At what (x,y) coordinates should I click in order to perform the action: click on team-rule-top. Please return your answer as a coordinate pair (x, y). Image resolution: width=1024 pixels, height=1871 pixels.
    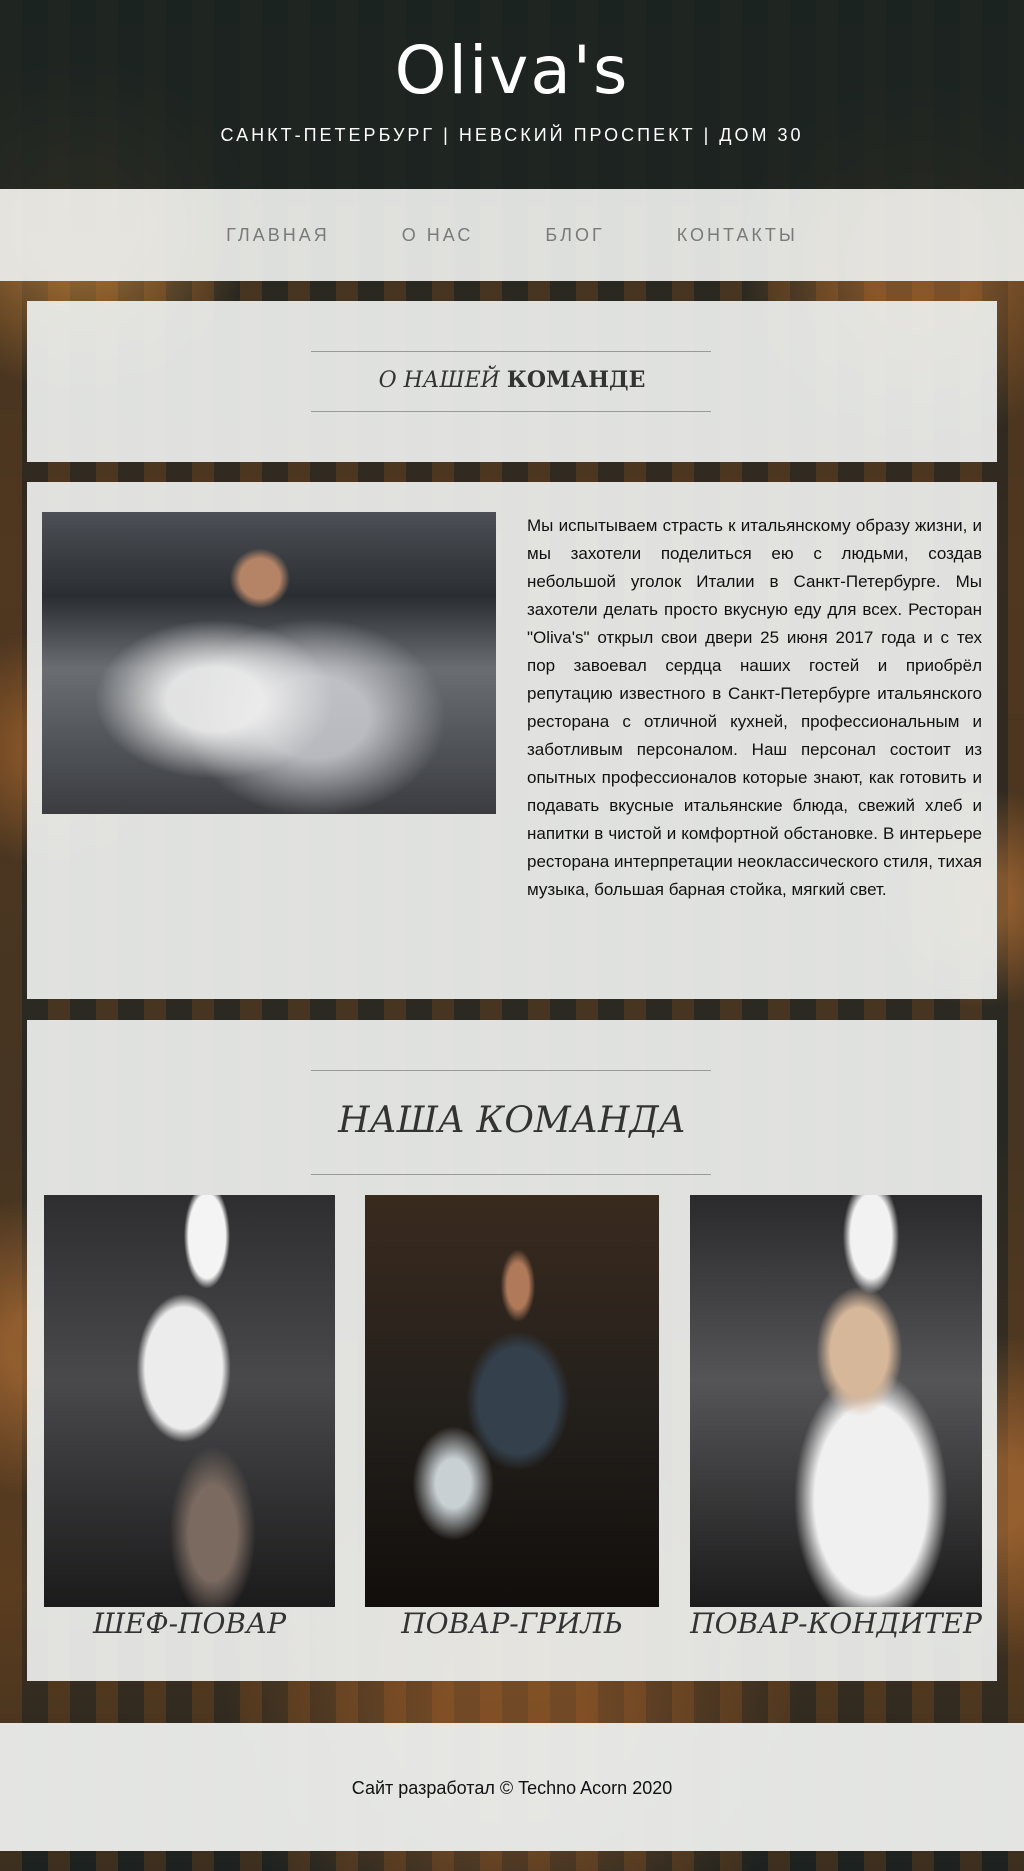
    Looking at the image, I should click on (511, 1070).